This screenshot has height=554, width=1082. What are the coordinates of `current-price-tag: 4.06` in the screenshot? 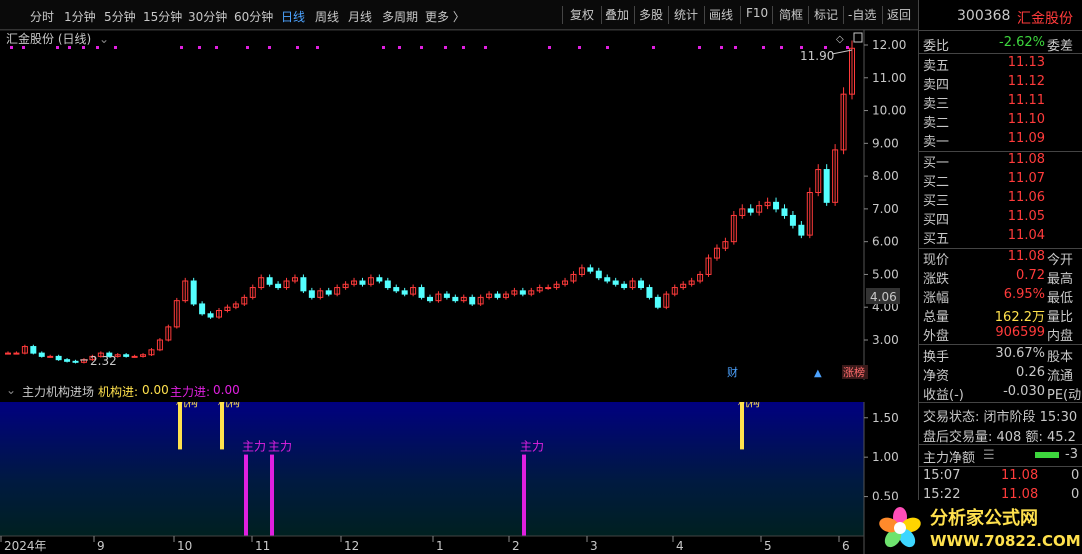 It's located at (883, 297).